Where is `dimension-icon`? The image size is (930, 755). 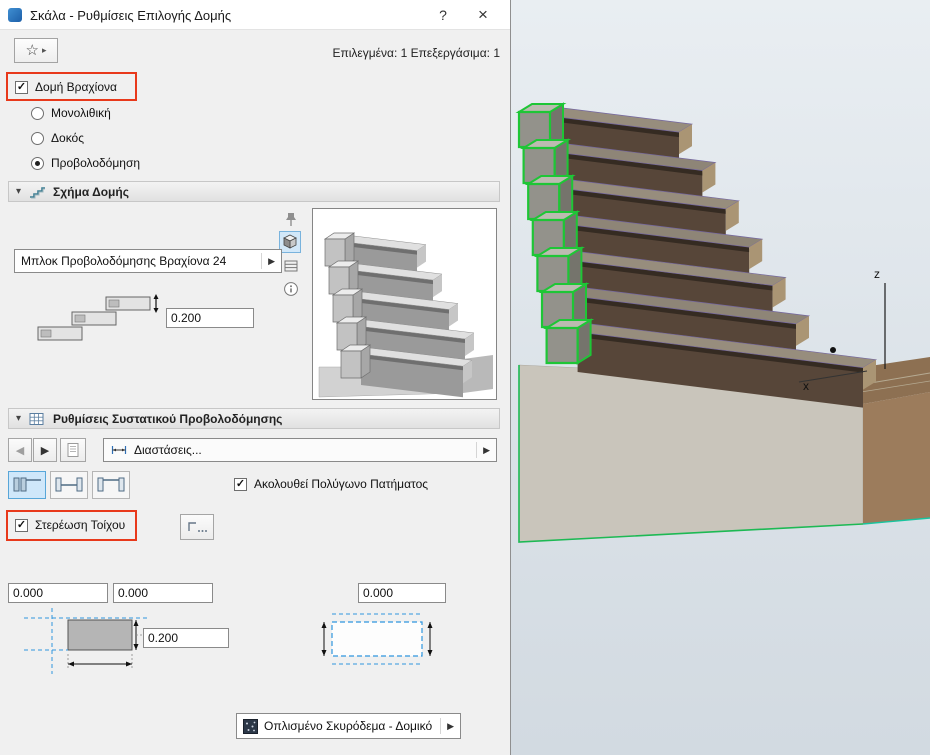
dimension-icon is located at coordinates (119, 450).